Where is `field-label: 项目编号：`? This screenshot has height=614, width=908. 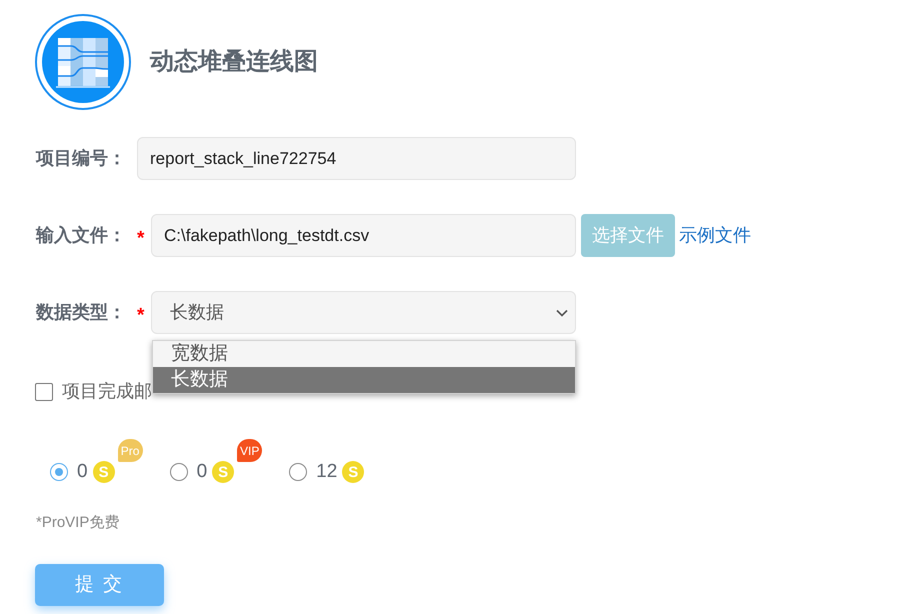
field-label: 项目编号： is located at coordinates (81, 158).